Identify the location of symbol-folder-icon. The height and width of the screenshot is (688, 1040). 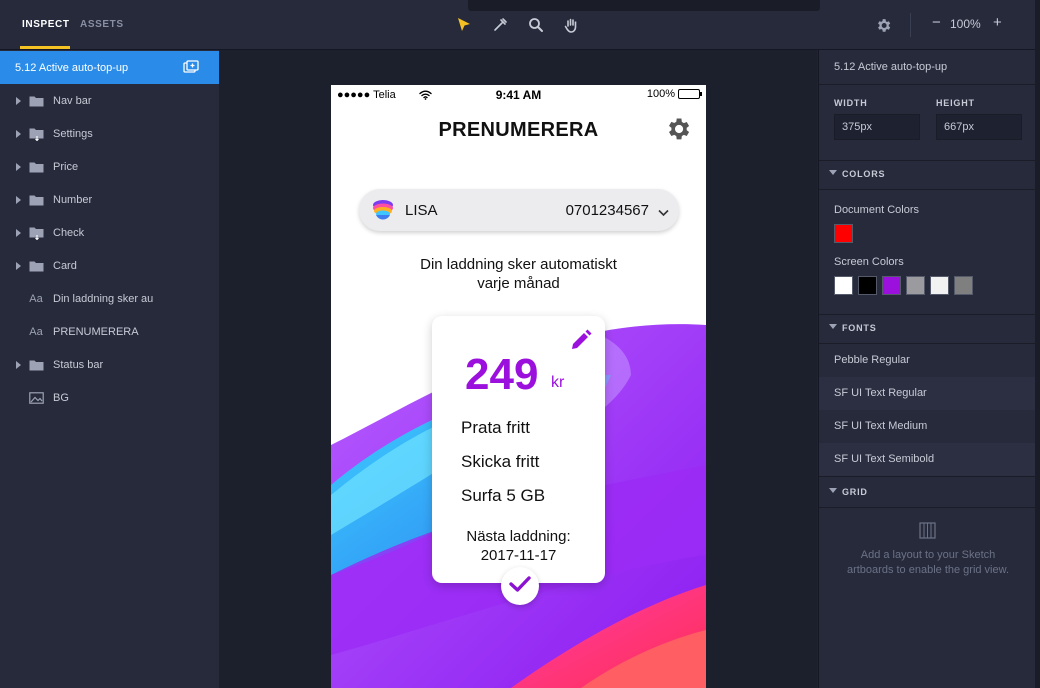
(36, 233).